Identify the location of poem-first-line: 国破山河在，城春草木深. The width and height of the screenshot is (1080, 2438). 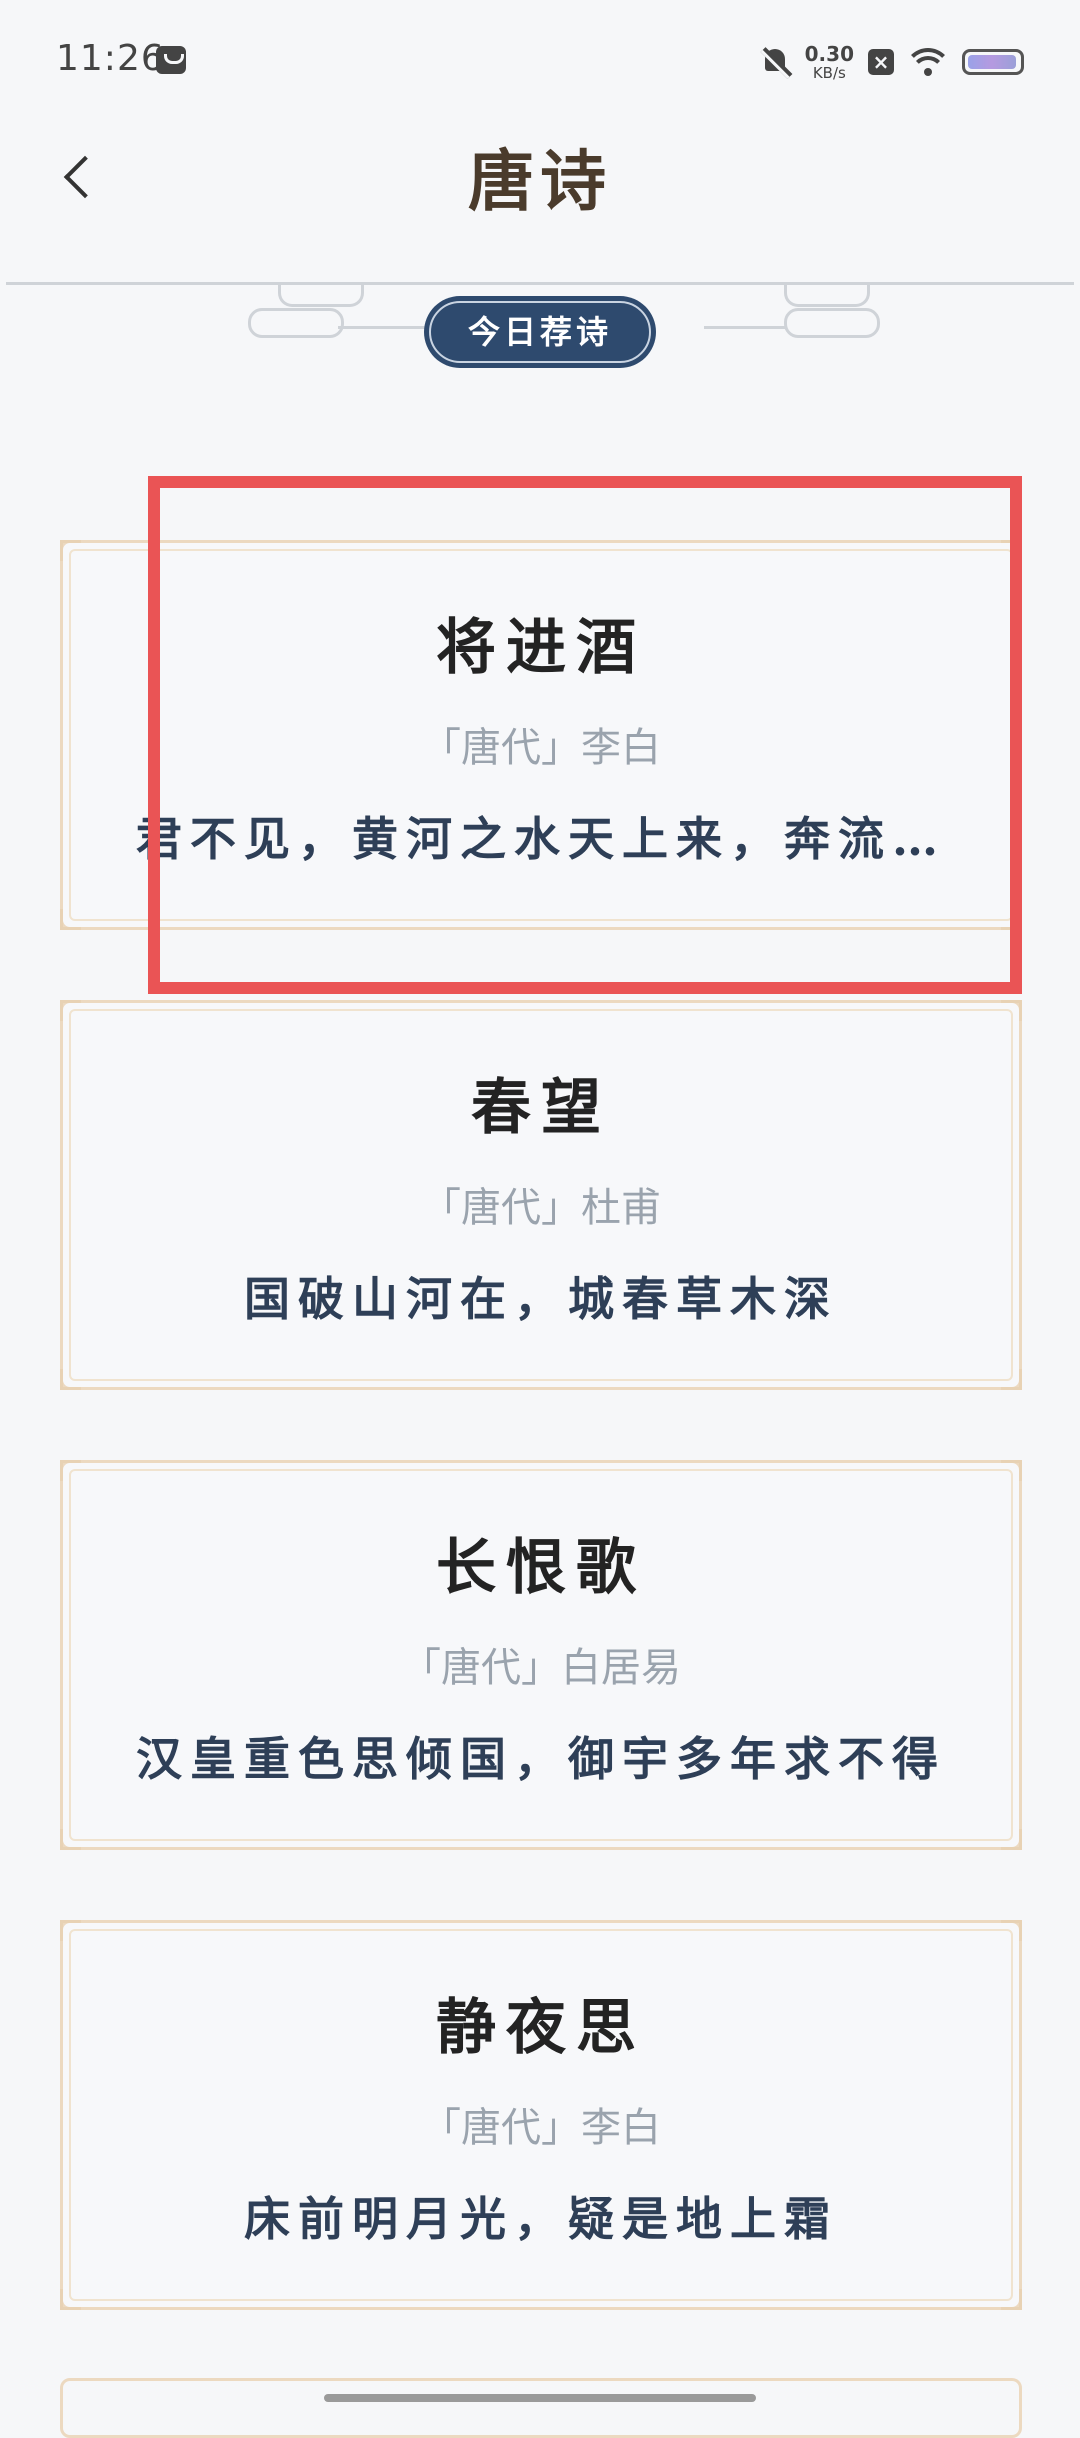
(541, 1299).